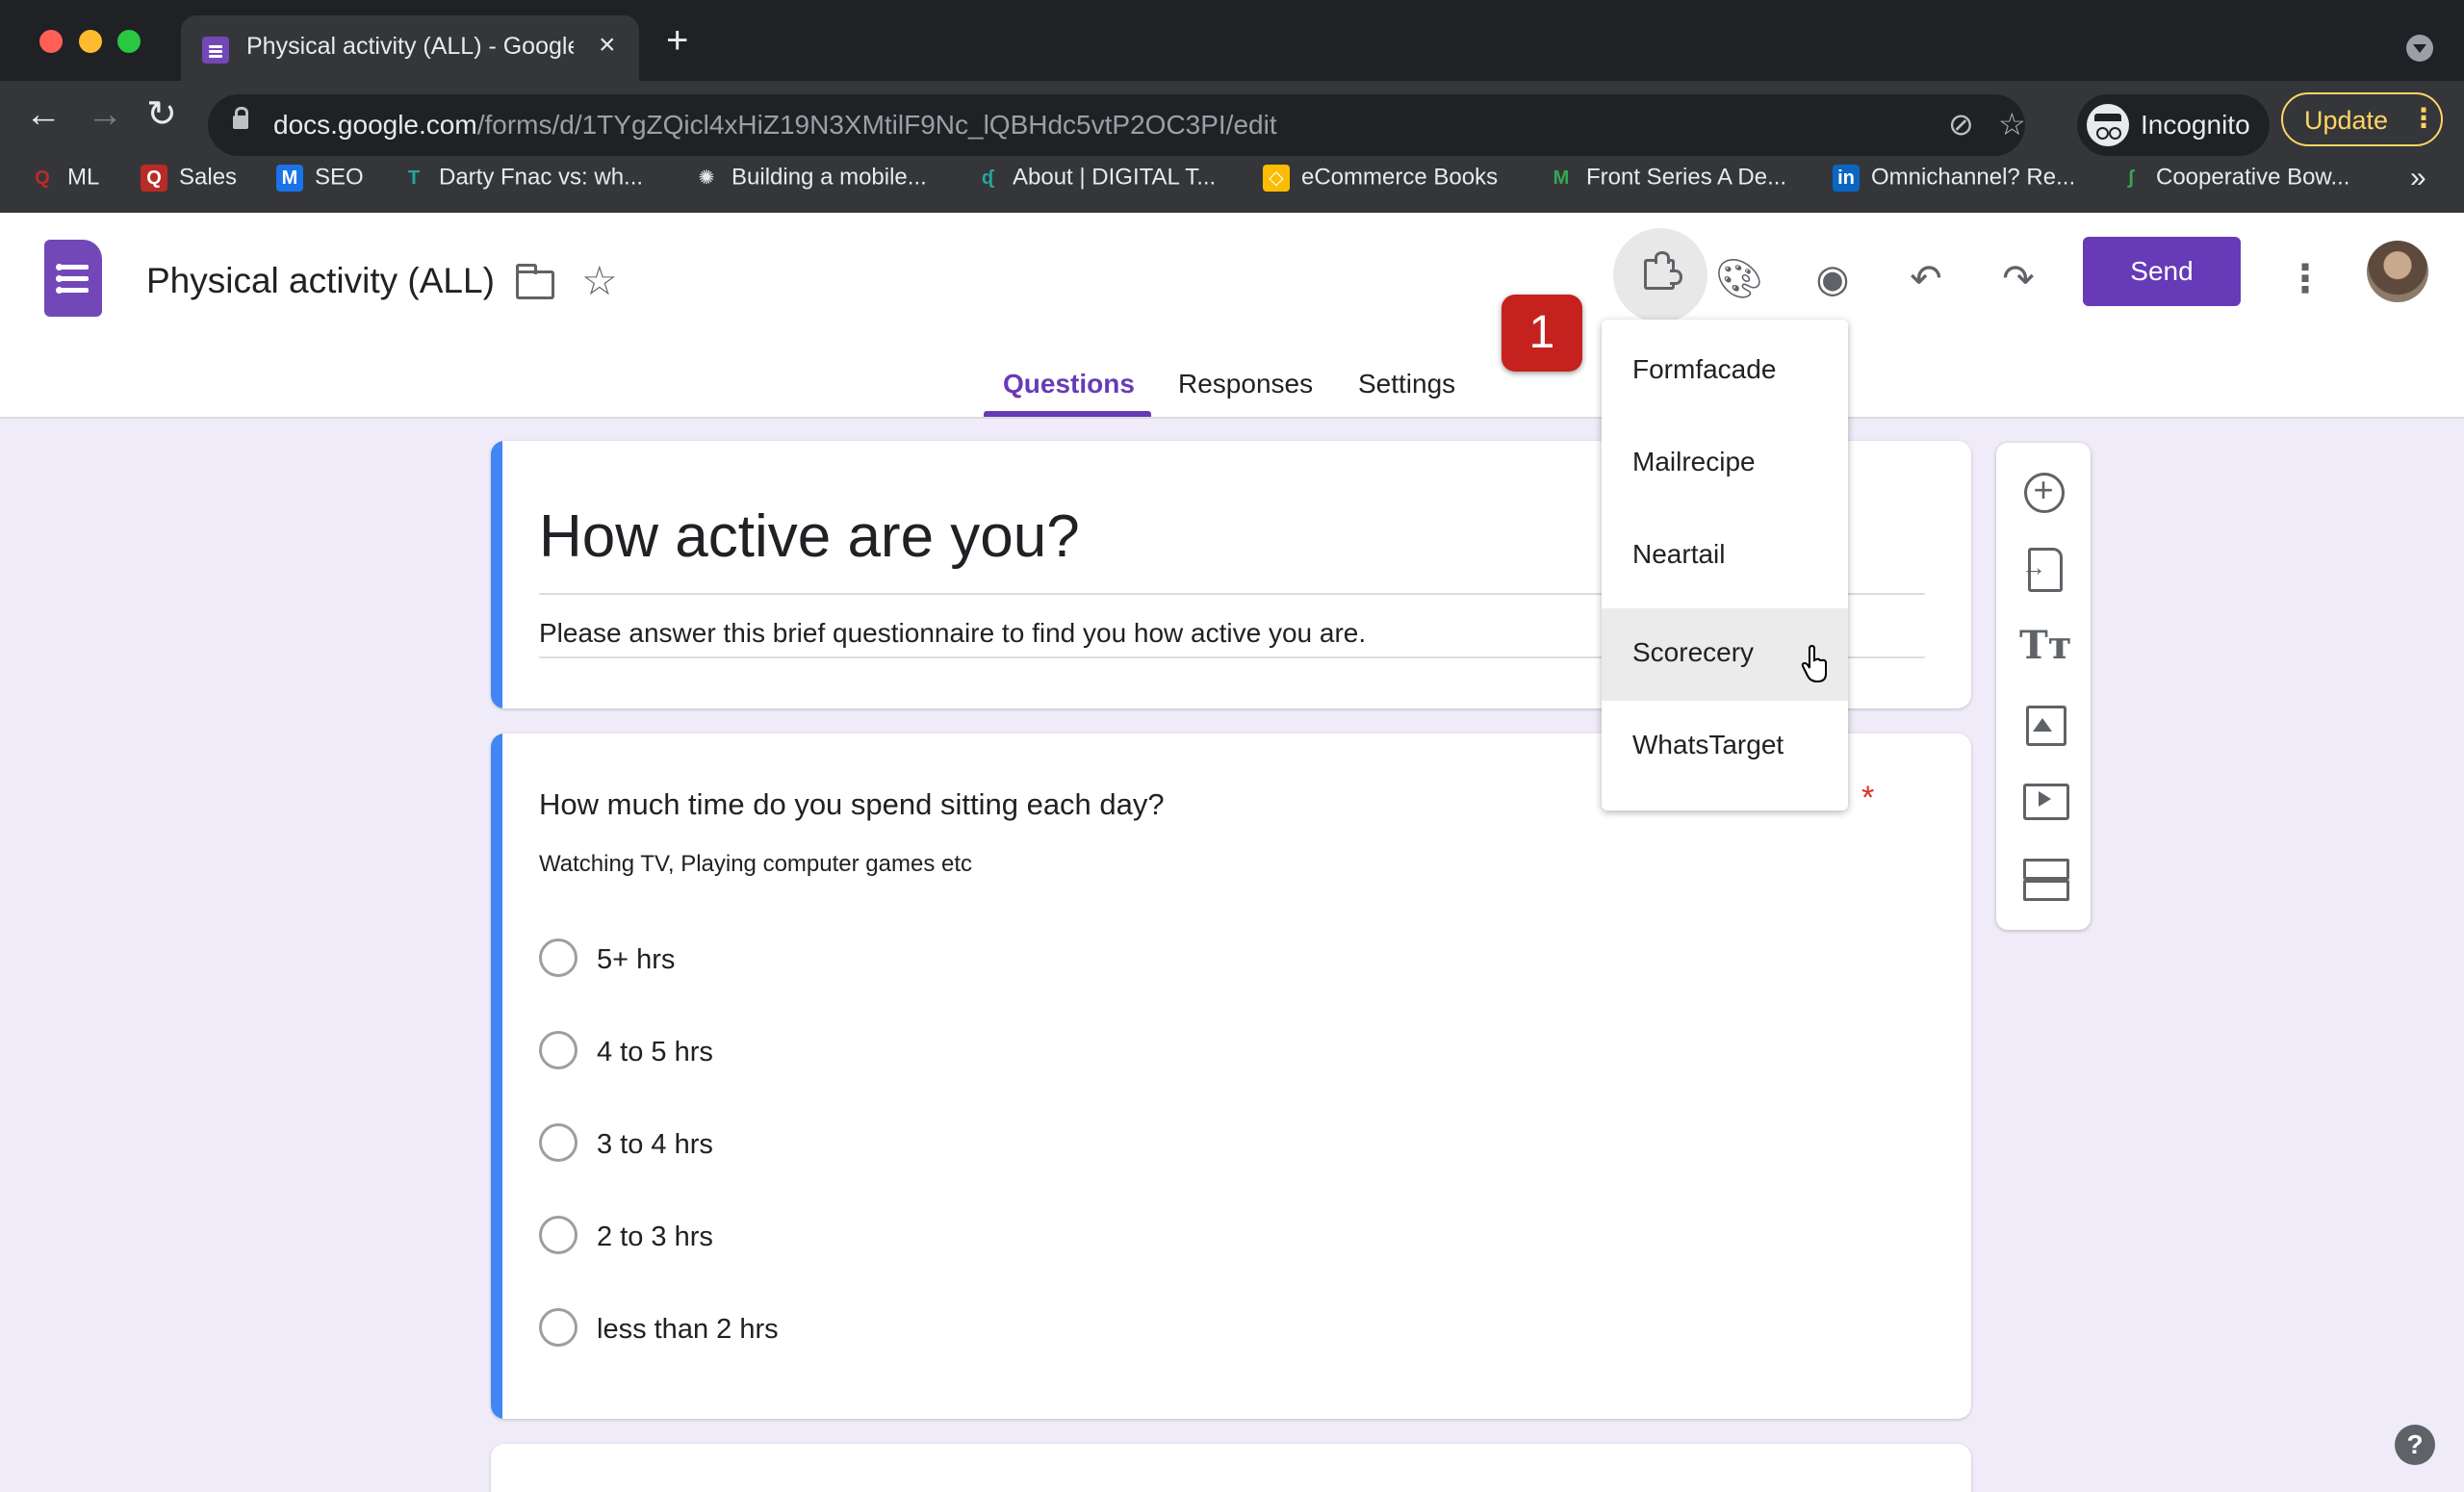 The image size is (2464, 1492). What do you see at coordinates (2045, 646) in the screenshot?
I see `add-title-icon: Tт` at bounding box center [2045, 646].